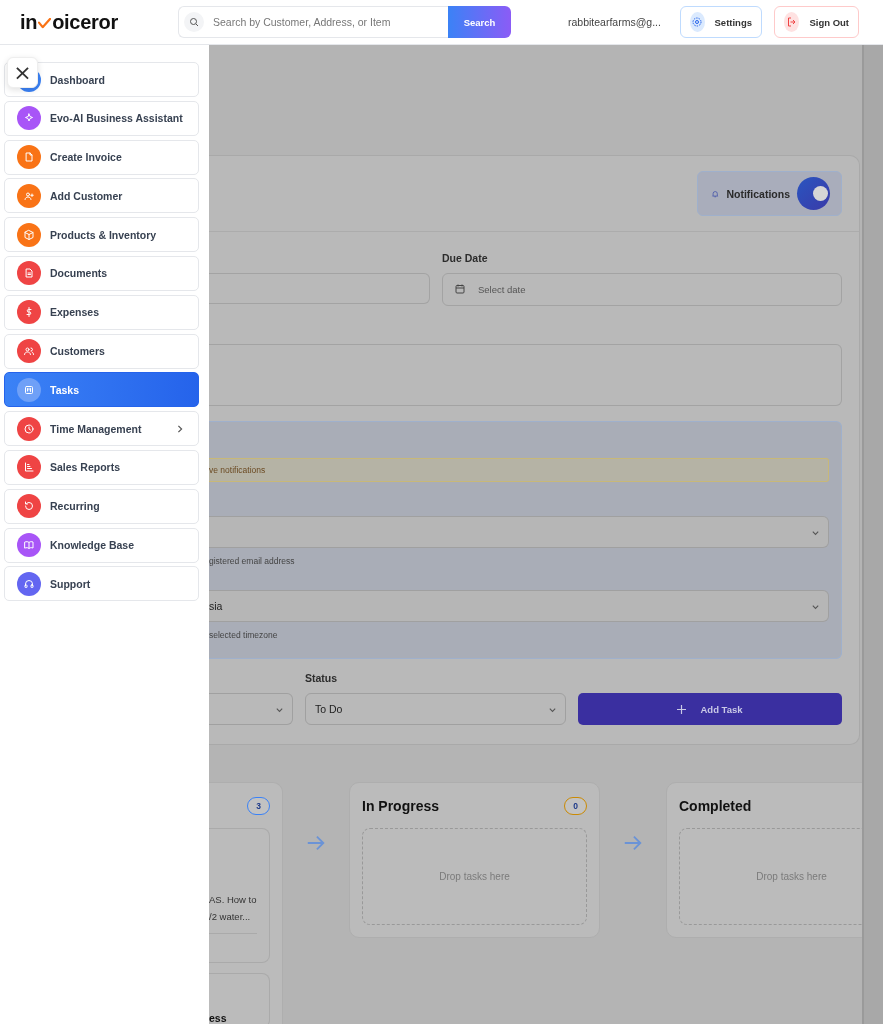 This screenshot has height=1024, width=883. What do you see at coordinates (721, 22) in the screenshot?
I see `settings-button: Settings` at bounding box center [721, 22].